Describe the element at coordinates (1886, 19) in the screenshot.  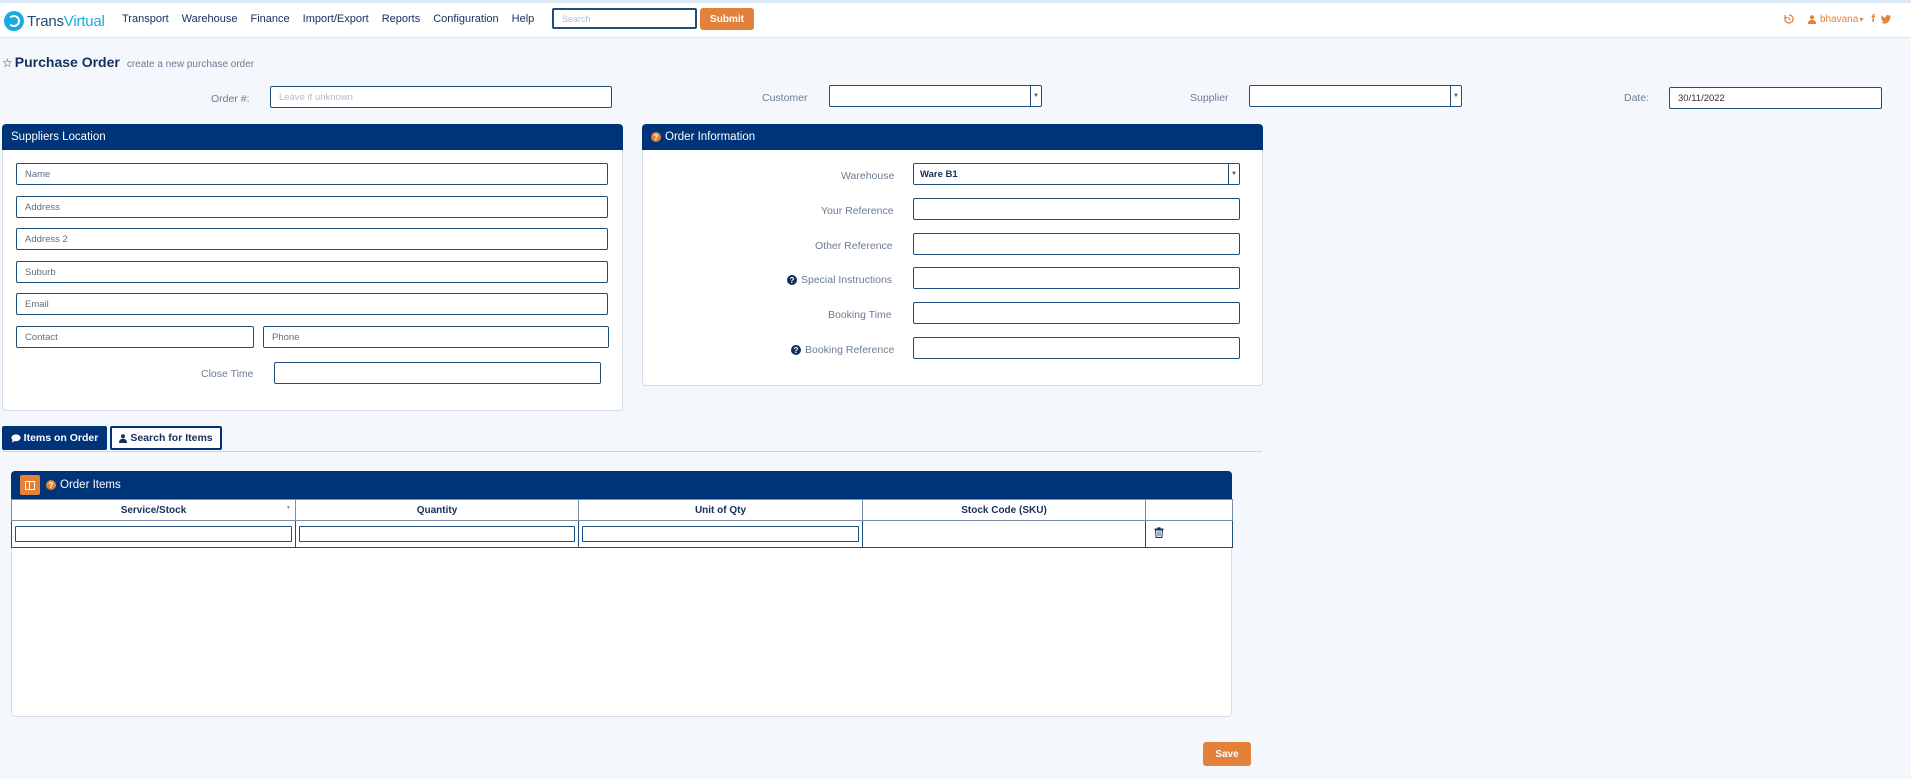
I see `twitter-icon` at that location.